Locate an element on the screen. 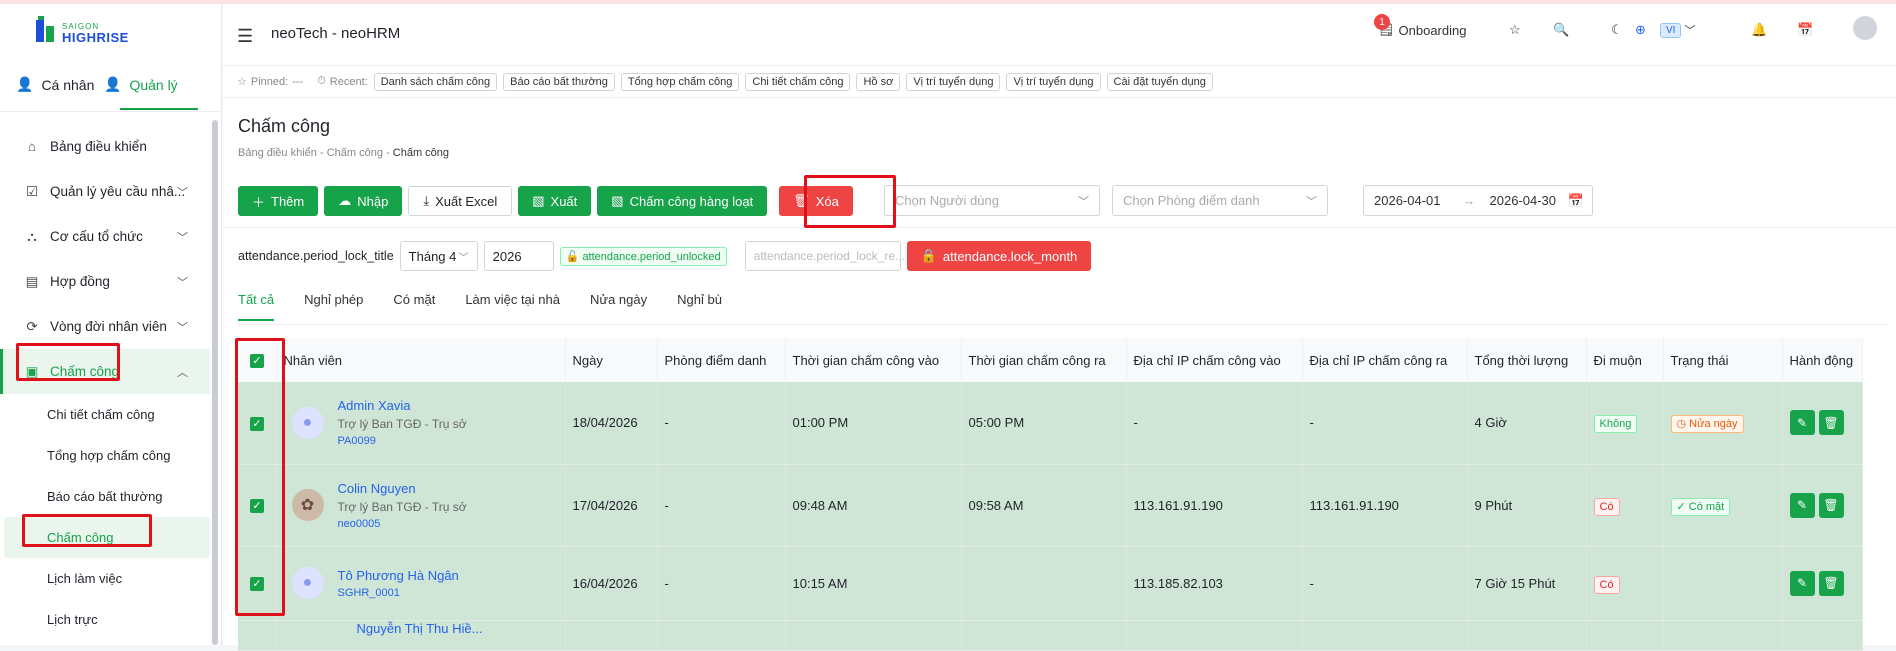 The height and width of the screenshot is (651, 1896). column-header: Thời gian chấm công vào is located at coordinates (873, 360).